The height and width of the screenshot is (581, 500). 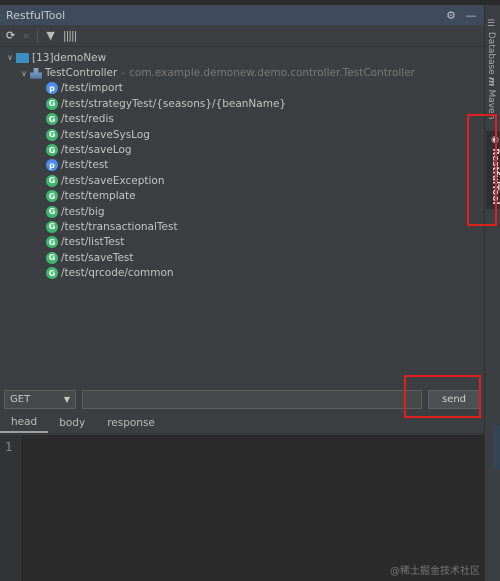 What do you see at coordinates (26, 36) in the screenshot?
I see `search-icon: ⌕` at bounding box center [26, 36].